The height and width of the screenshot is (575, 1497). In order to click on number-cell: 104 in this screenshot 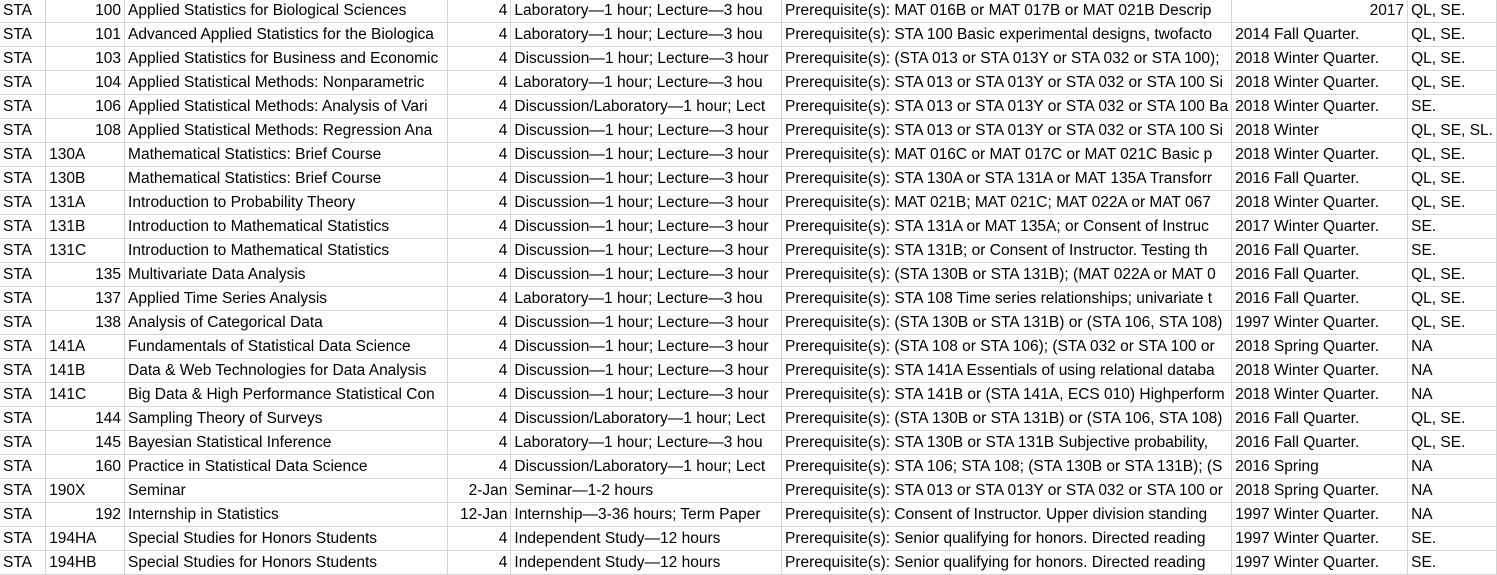, I will do `click(85, 82)`.